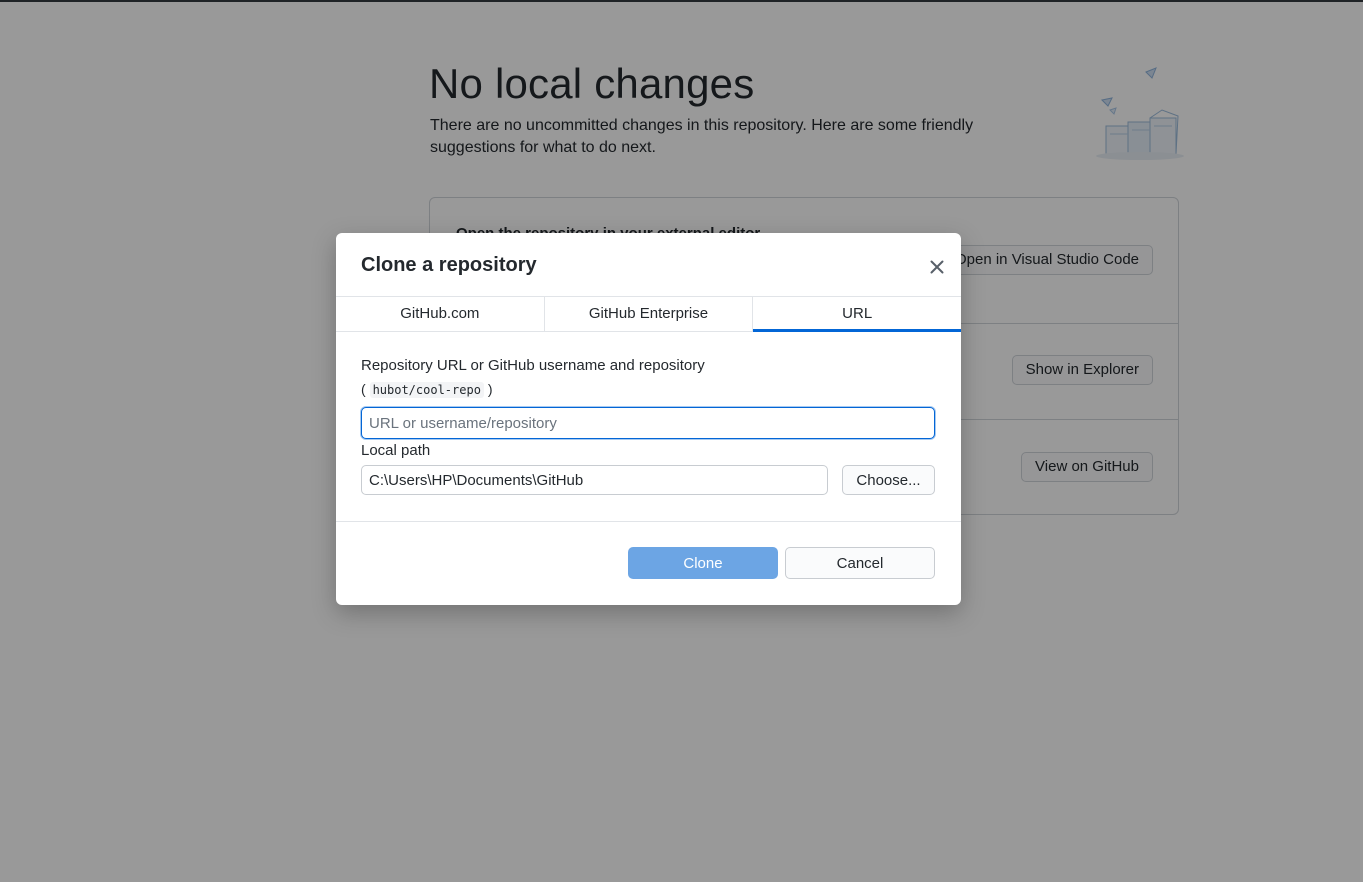 The image size is (1363, 882). I want to click on dialog-footer: Clone Cancel, so click(648, 563).